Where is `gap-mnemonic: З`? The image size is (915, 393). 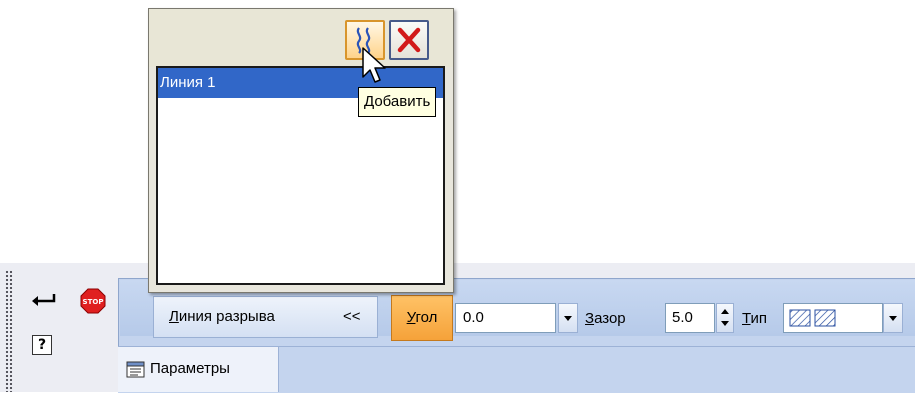
gap-mnemonic: З is located at coordinates (590, 318).